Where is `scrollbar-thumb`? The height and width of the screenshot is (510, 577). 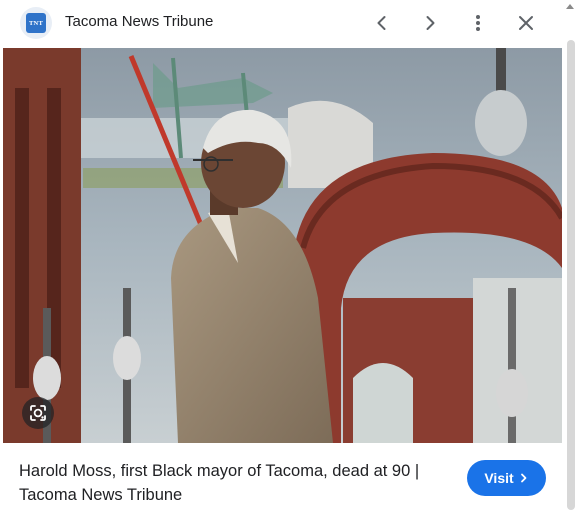 scrollbar-thumb is located at coordinates (571, 275).